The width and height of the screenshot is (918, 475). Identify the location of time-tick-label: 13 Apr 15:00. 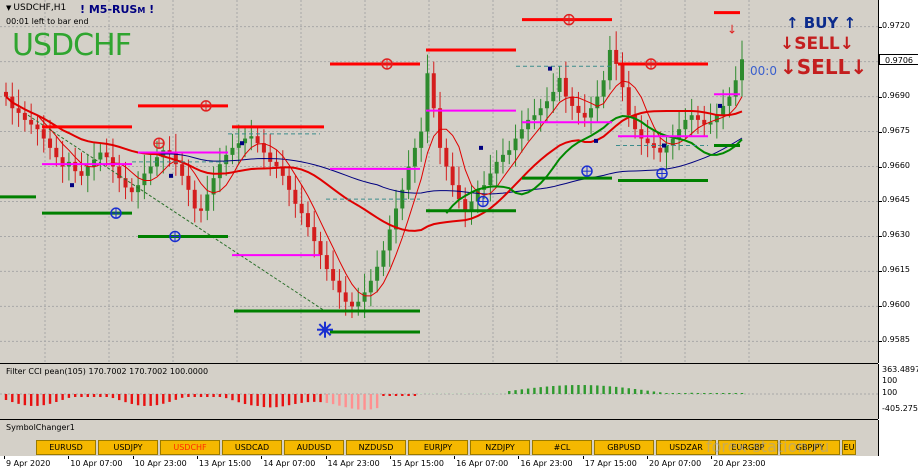
(225, 463).